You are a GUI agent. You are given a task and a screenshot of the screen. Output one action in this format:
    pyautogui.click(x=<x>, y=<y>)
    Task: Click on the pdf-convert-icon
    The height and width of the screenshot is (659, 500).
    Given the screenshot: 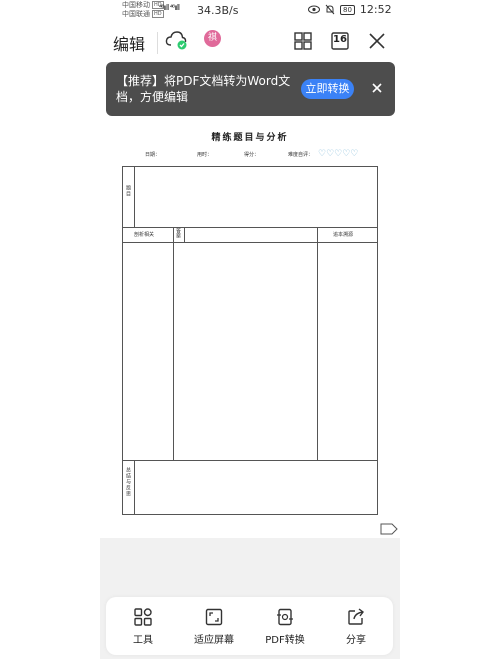 What is the action you would take?
    pyautogui.click(x=285, y=617)
    